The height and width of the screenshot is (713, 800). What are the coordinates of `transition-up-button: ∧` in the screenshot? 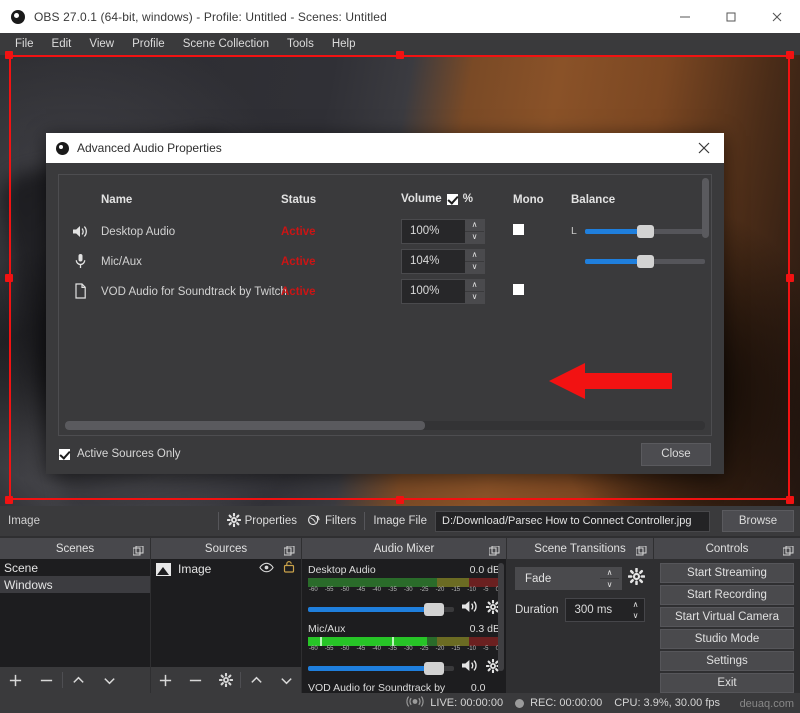 It's located at (609, 572).